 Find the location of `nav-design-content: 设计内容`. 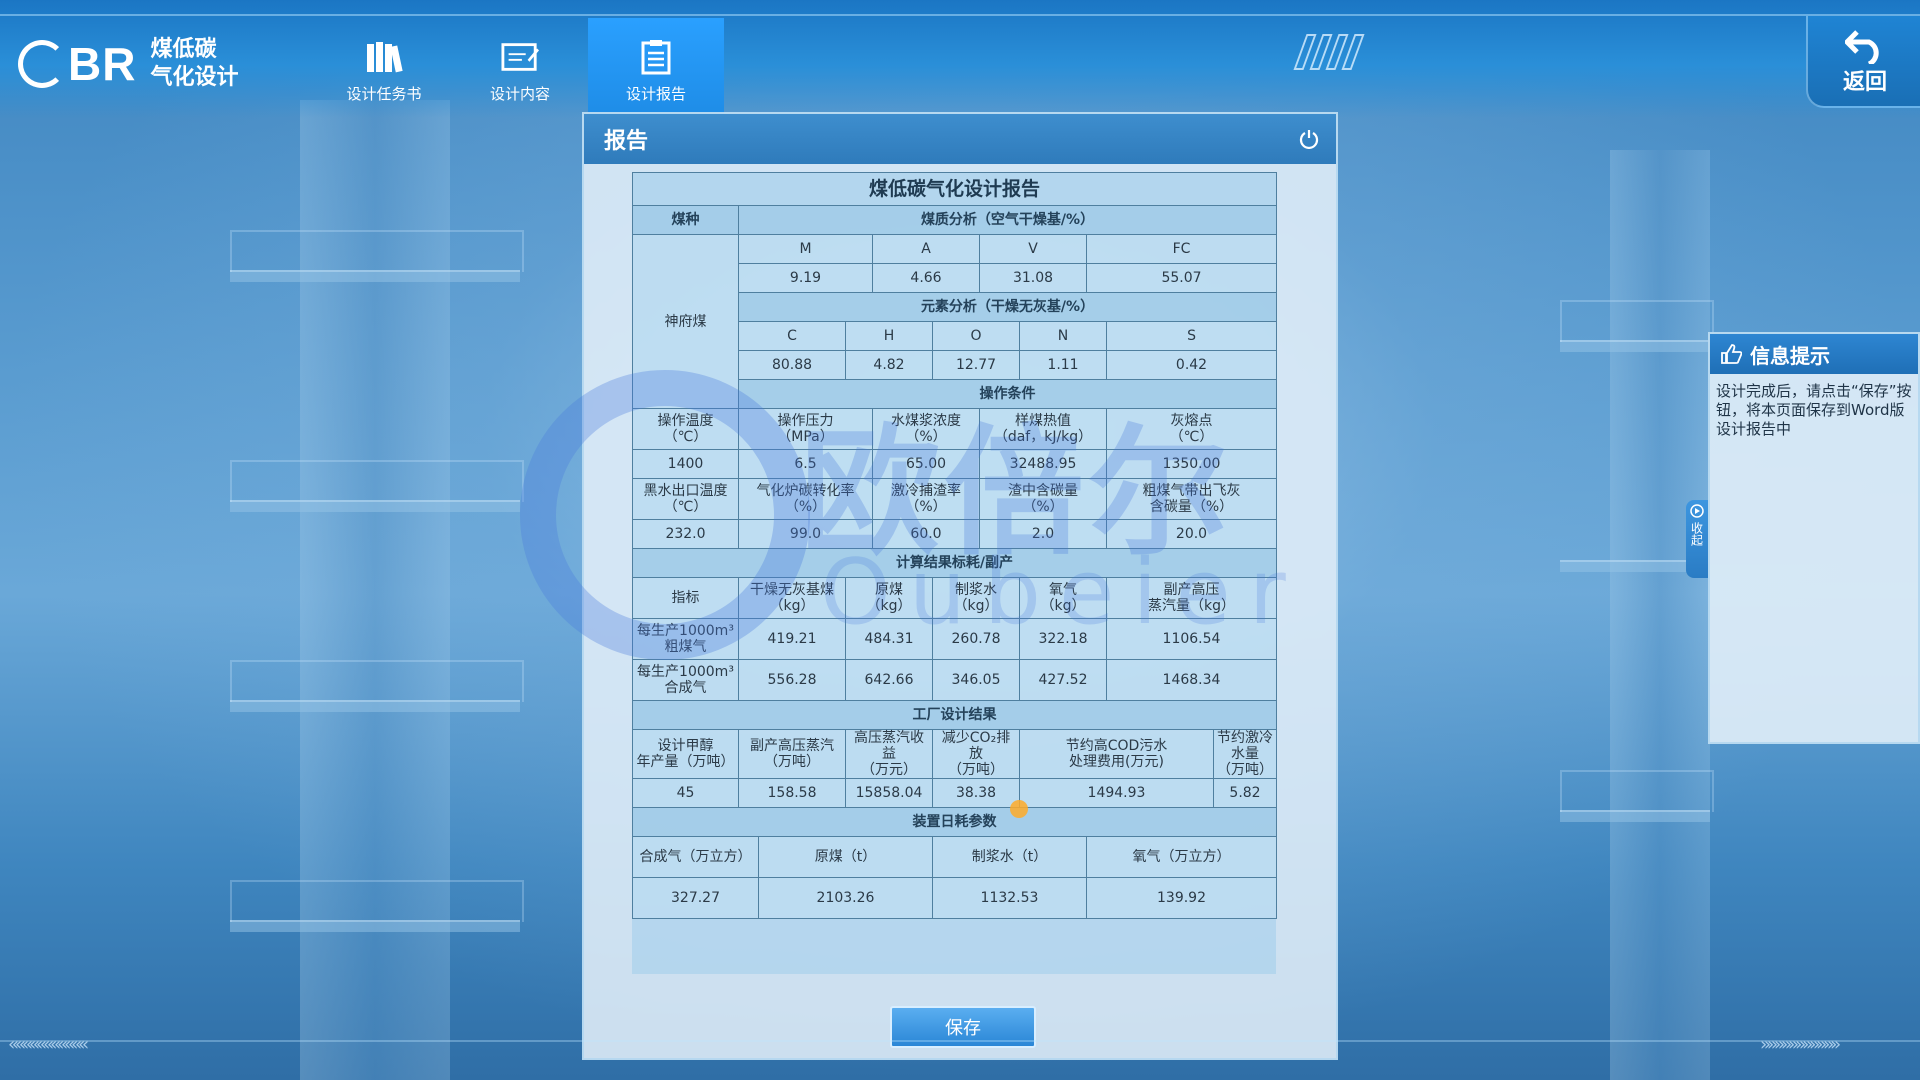

nav-design-content: 设计内容 is located at coordinates (520, 68).